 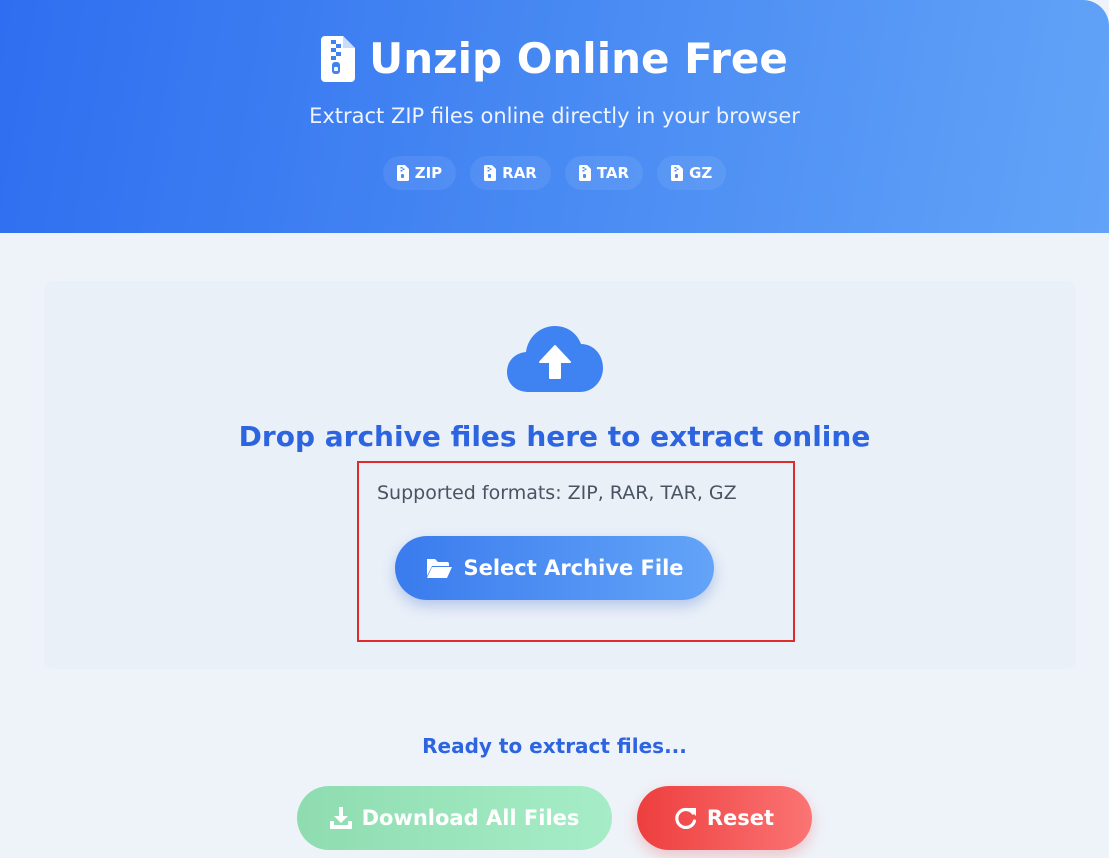 I want to click on cloud-upload-icon, so click(x=555, y=360).